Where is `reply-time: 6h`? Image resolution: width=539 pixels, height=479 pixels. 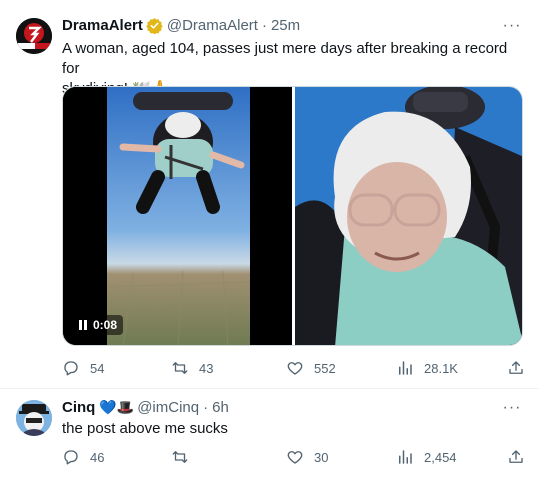 reply-time: 6h is located at coordinates (220, 407).